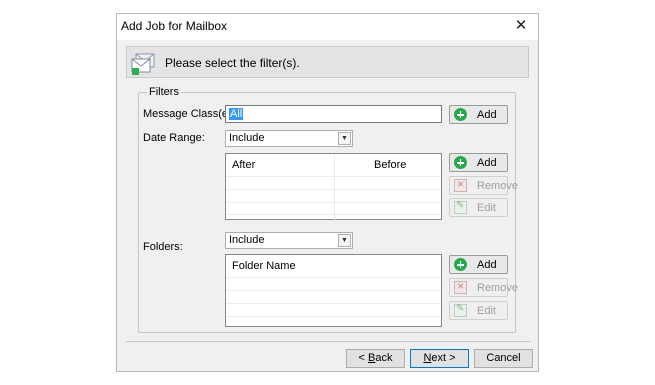  What do you see at coordinates (247, 138) in the screenshot?
I see `date-range-selected: Include` at bounding box center [247, 138].